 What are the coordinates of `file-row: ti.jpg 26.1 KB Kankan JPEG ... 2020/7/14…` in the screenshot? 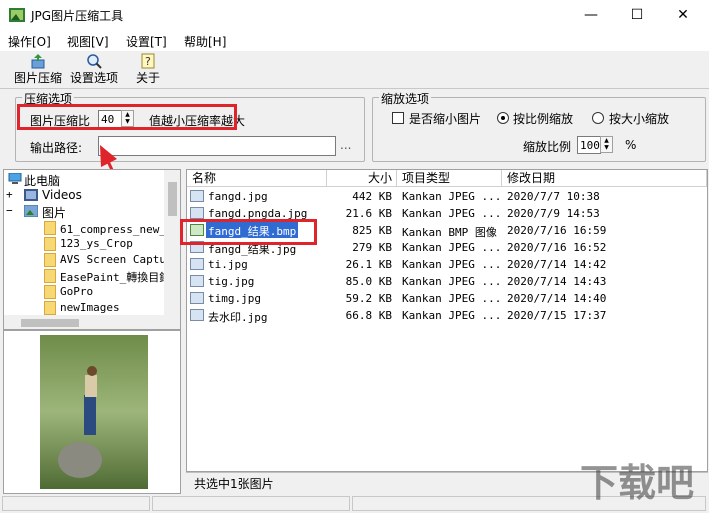 It's located at (447, 264).